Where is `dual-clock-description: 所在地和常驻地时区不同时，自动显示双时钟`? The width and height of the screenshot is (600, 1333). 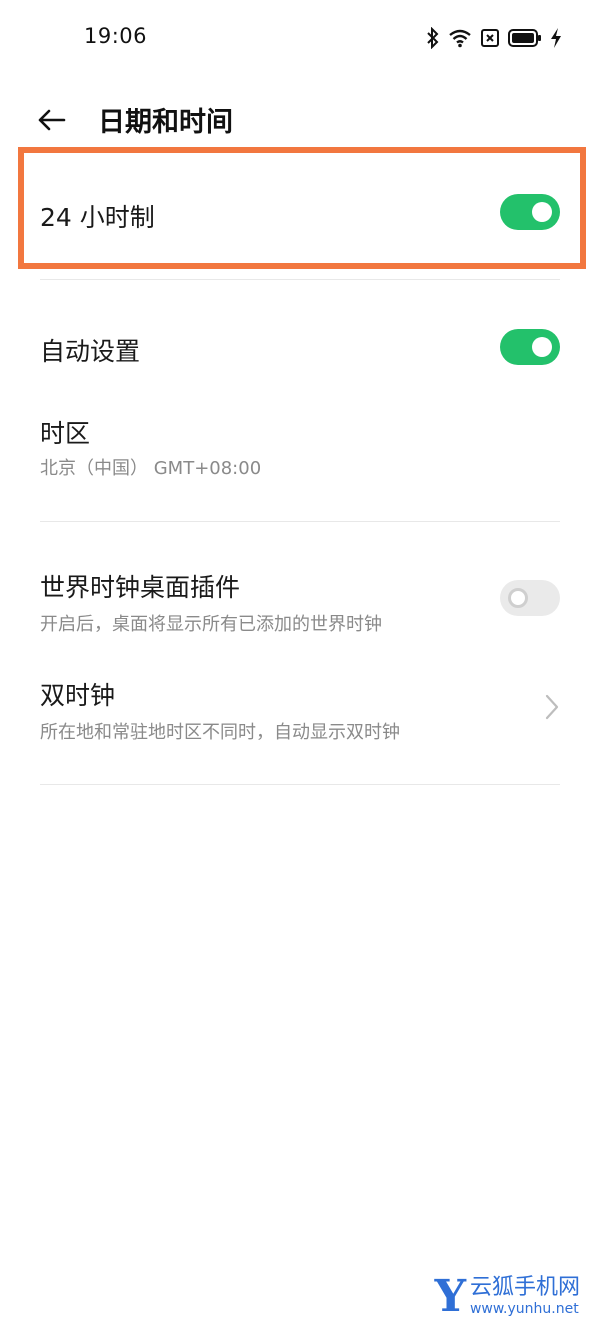 dual-clock-description: 所在地和常驻地时区不同时，自动显示双时钟 is located at coordinates (220, 732).